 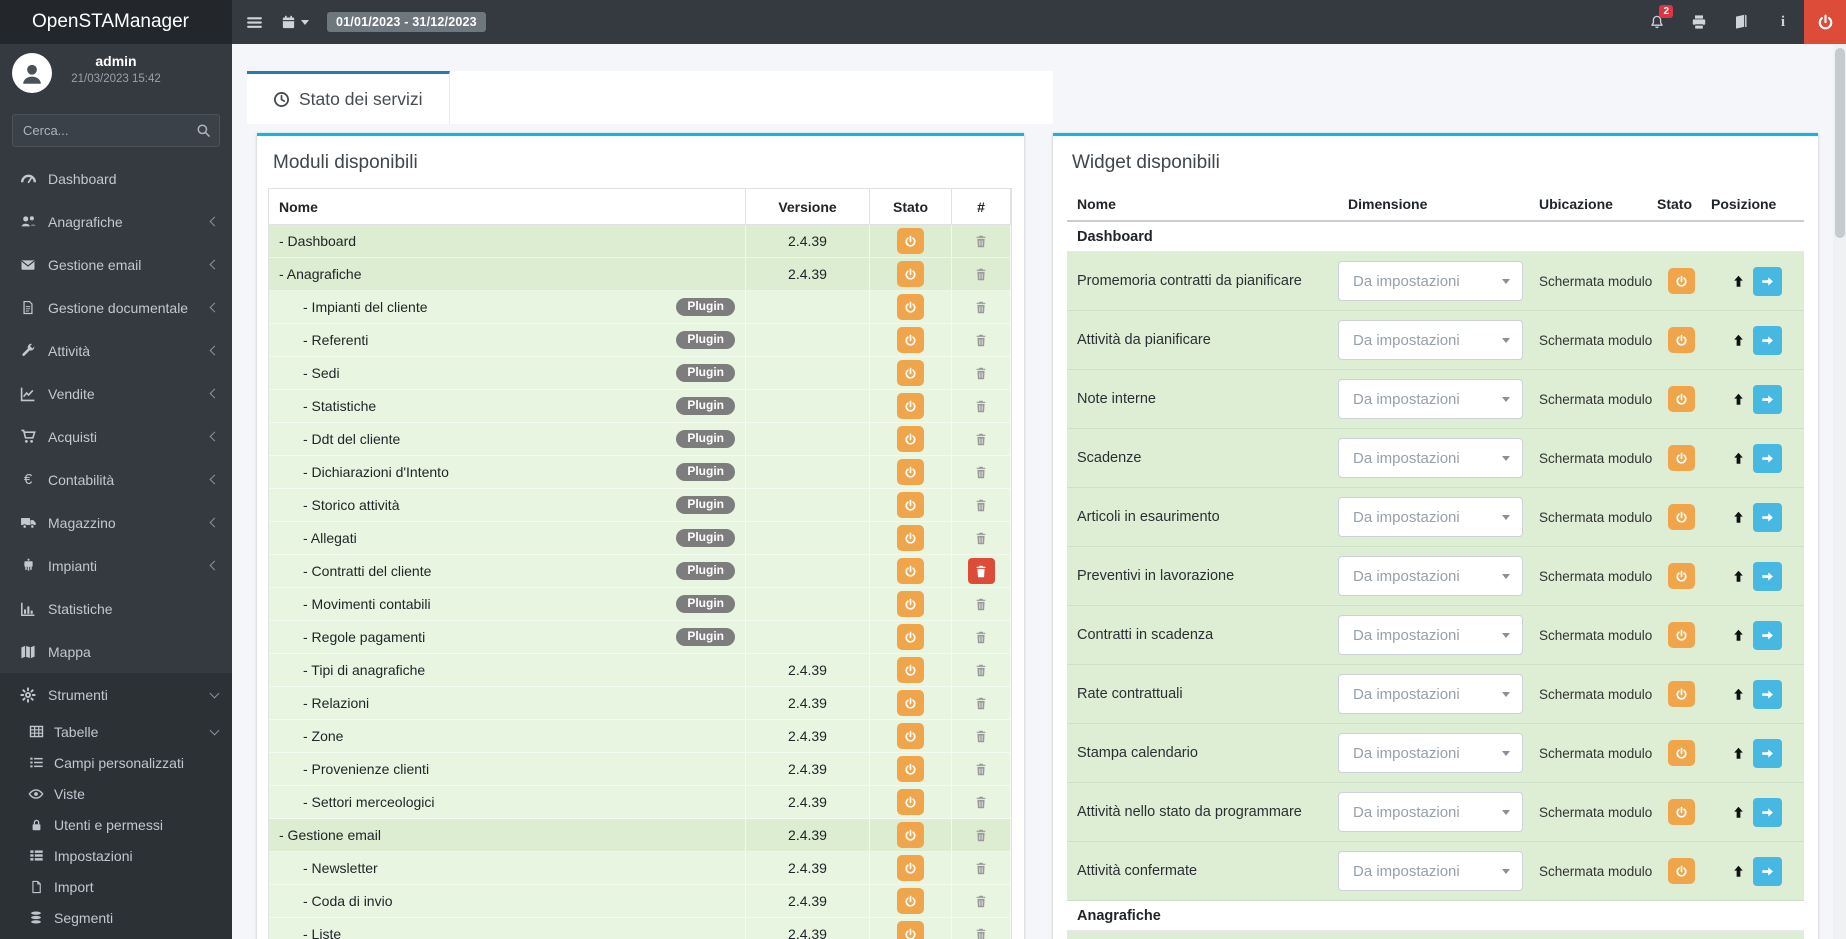 I want to click on sidebar-item-viste: Viste, so click(x=116, y=793).